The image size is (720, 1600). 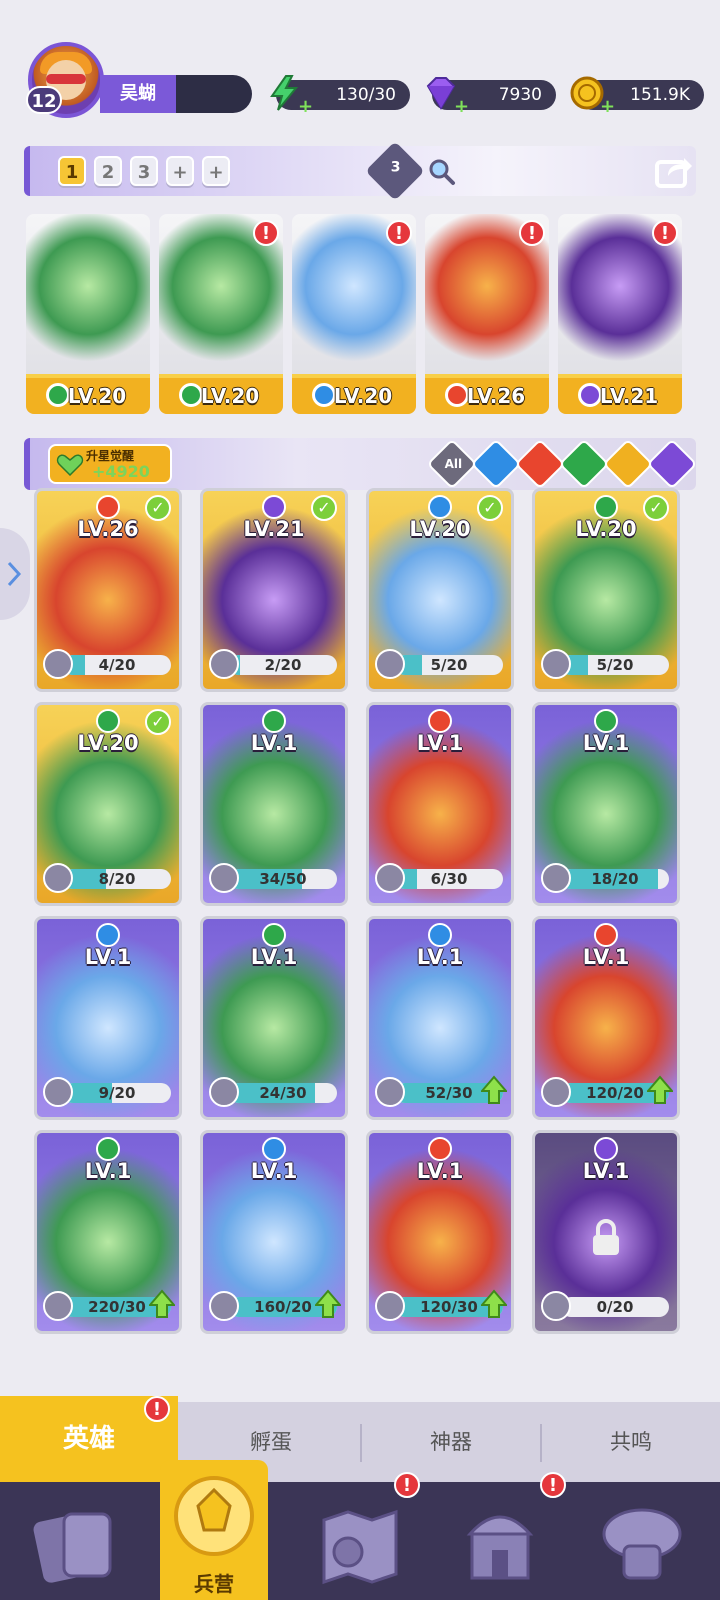 What do you see at coordinates (108, 1232) in the screenshot?
I see `hero-card: LV.1 220/30` at bounding box center [108, 1232].